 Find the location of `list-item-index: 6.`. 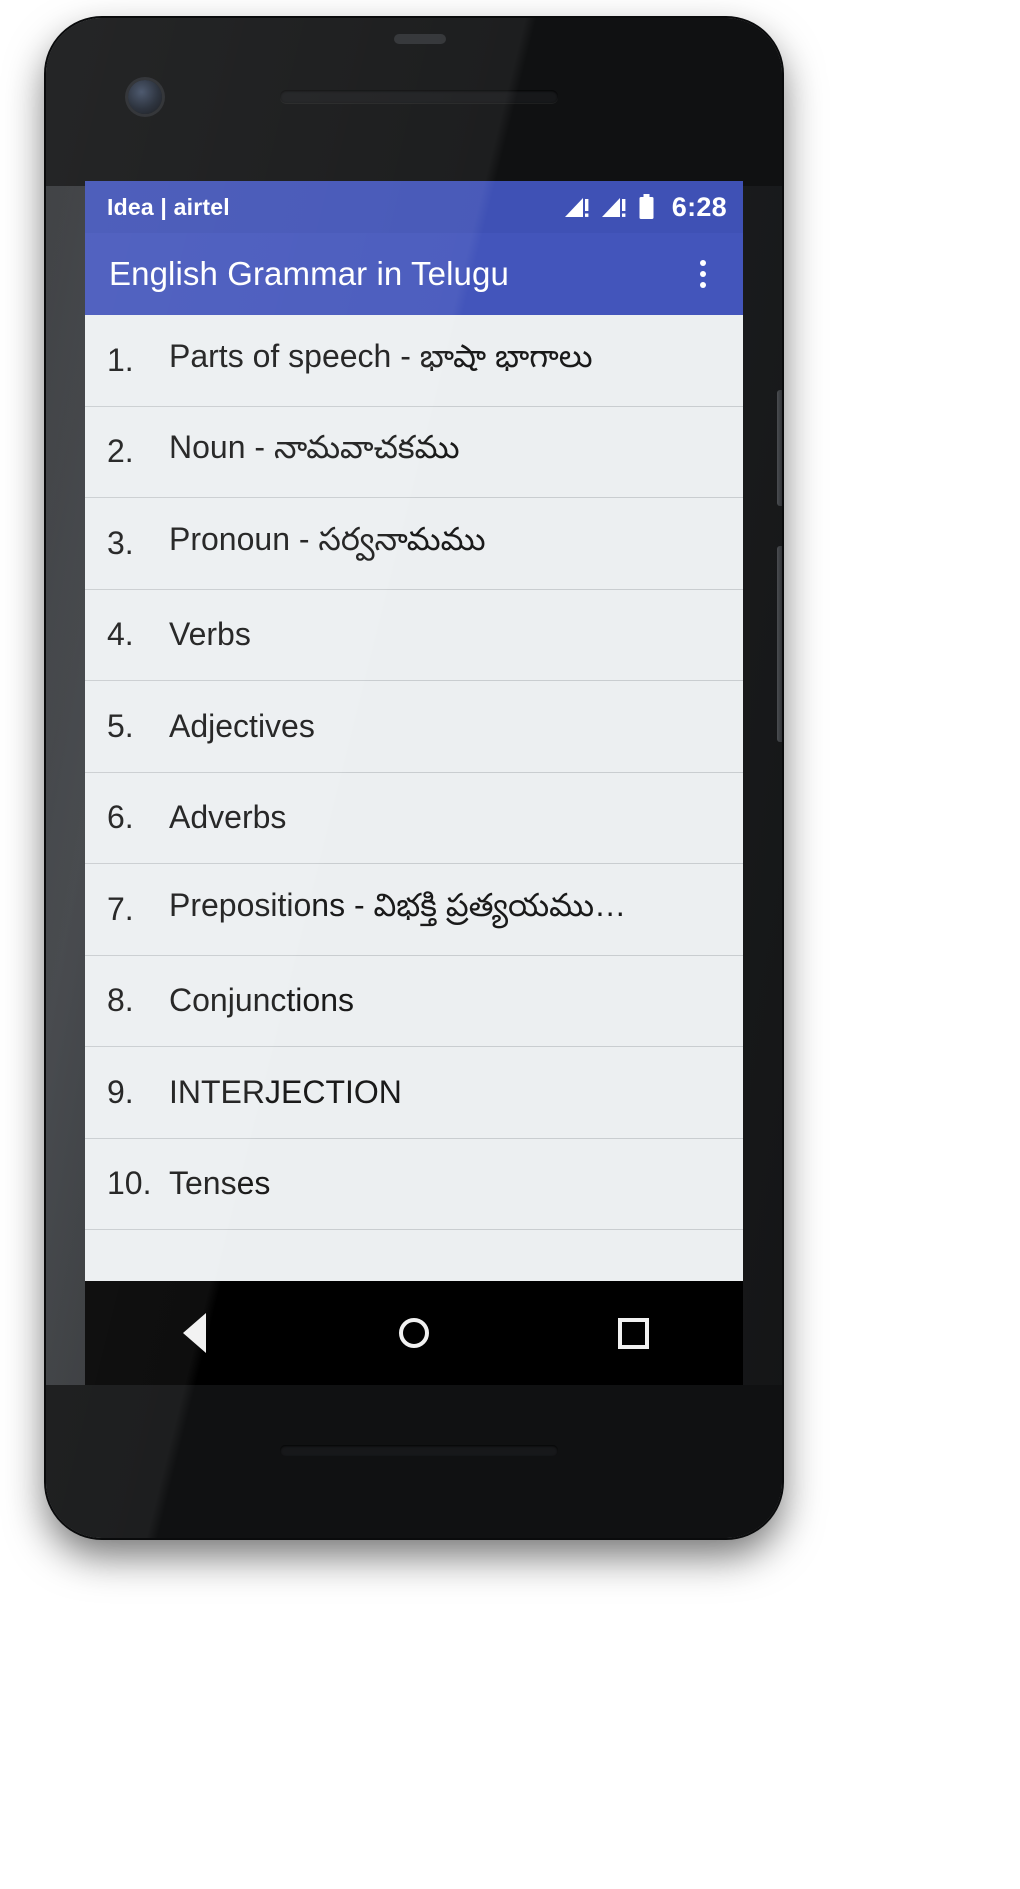

list-item-index: 6. is located at coordinates (120, 817).